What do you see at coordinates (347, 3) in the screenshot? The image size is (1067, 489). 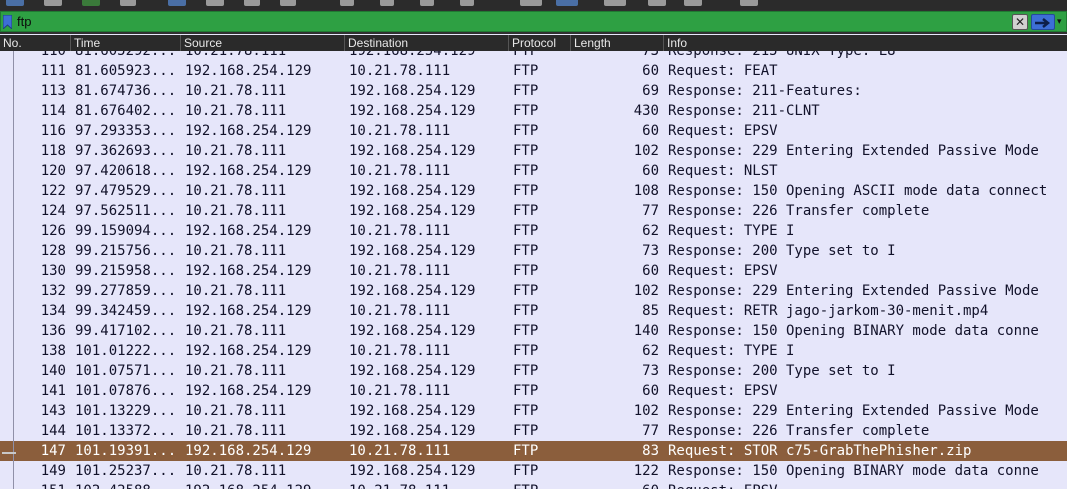 I see `find-packet-icon` at bounding box center [347, 3].